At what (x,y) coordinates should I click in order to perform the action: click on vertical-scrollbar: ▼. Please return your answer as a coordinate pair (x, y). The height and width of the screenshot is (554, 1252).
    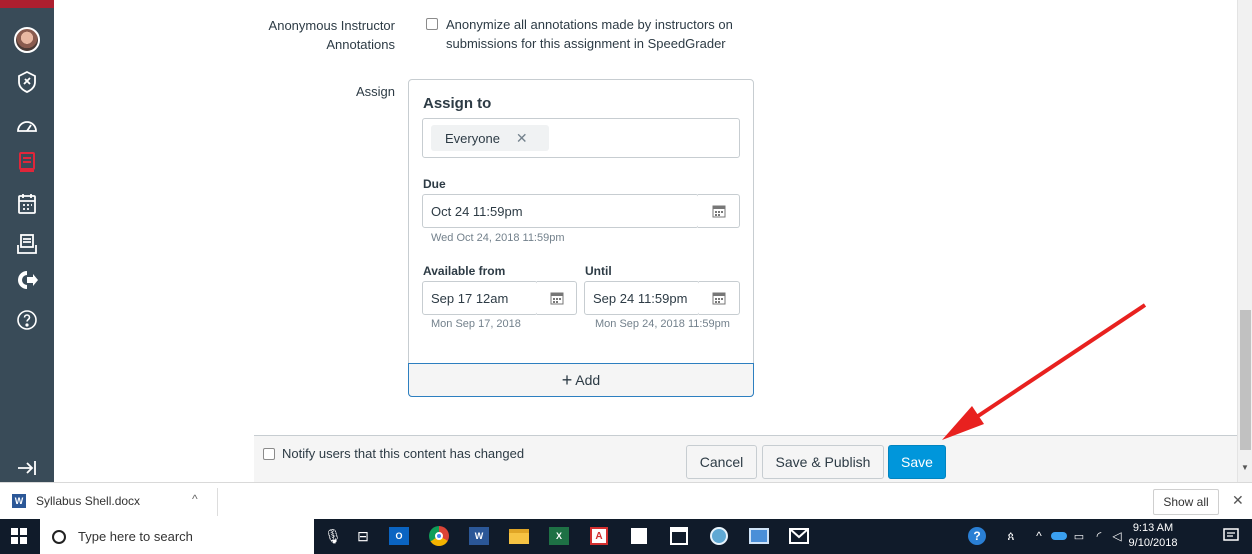
    Looking at the image, I should click on (1244, 241).